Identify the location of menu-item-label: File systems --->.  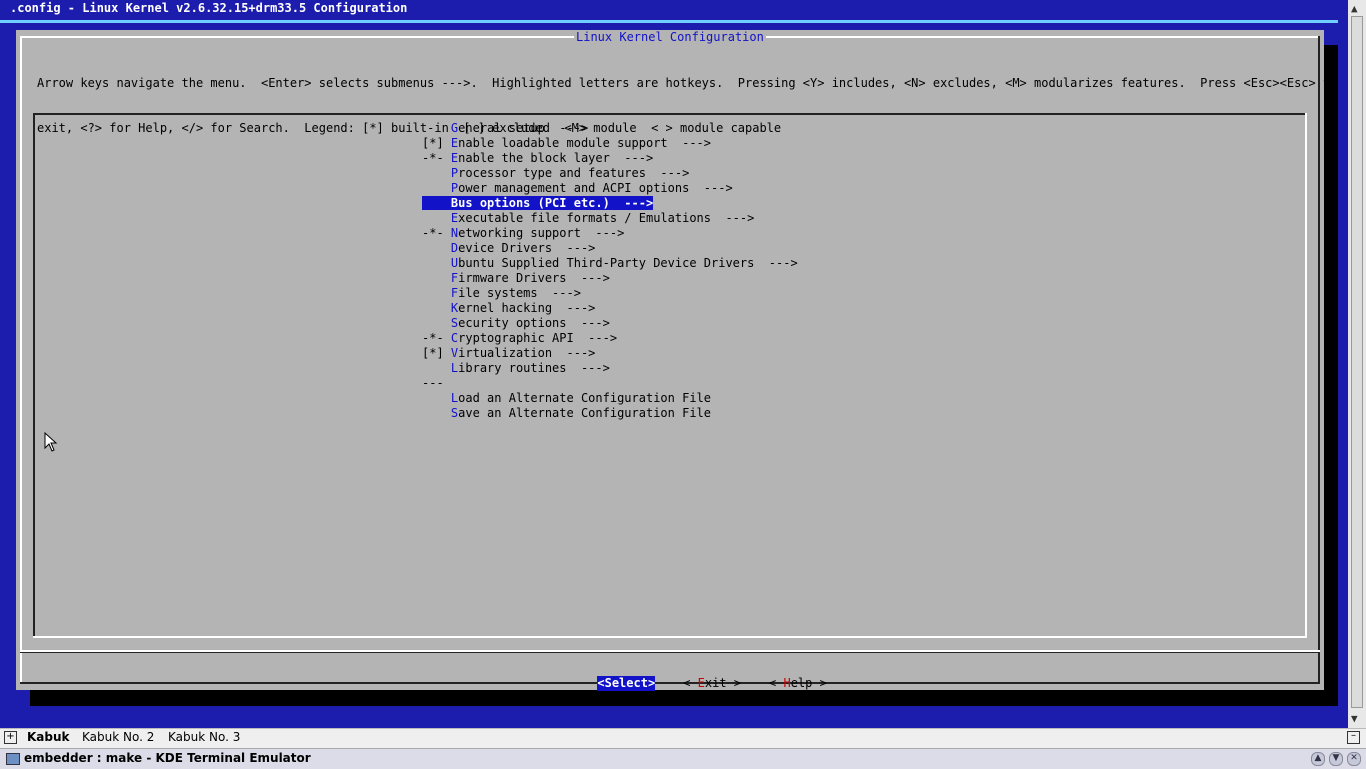
(516, 293).